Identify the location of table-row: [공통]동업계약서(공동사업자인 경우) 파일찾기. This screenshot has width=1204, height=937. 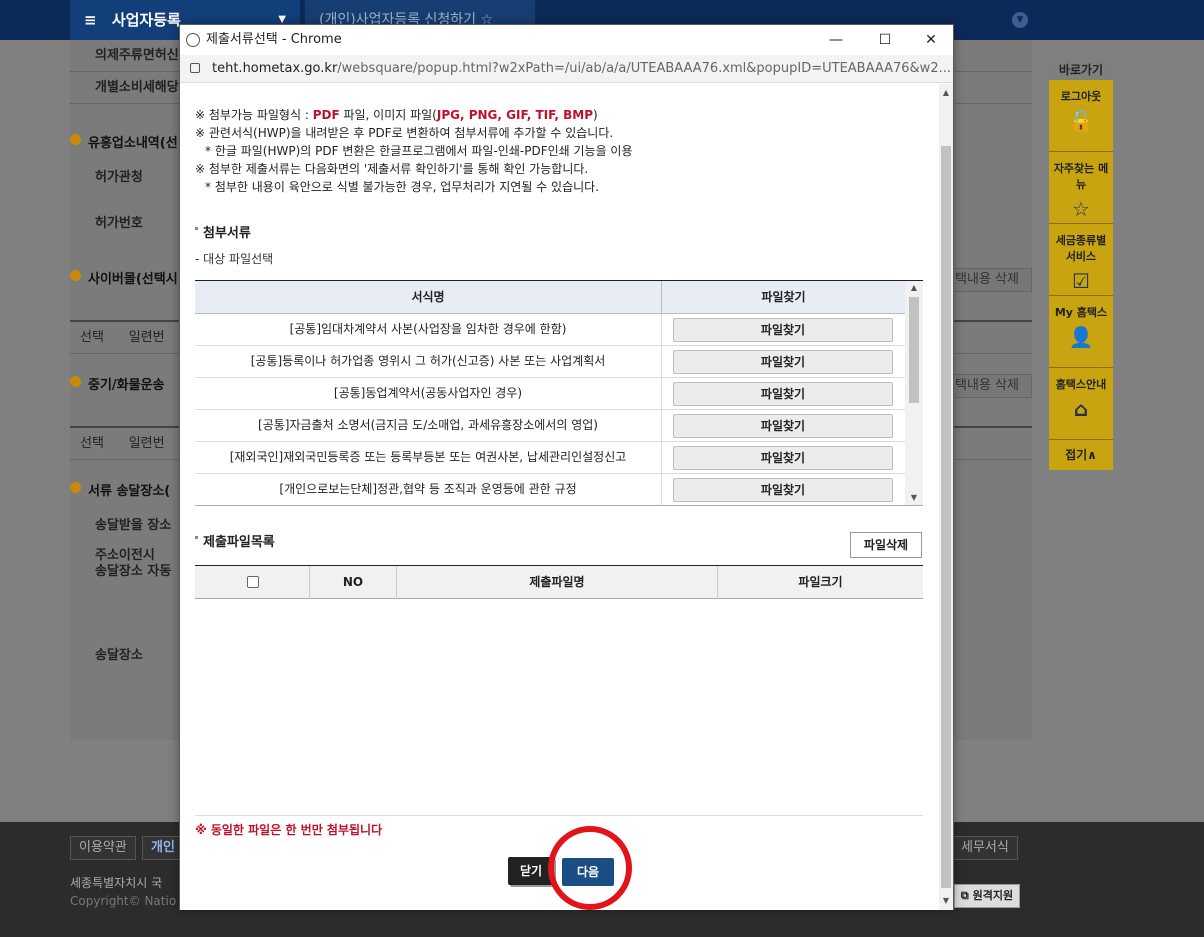
(550, 394).